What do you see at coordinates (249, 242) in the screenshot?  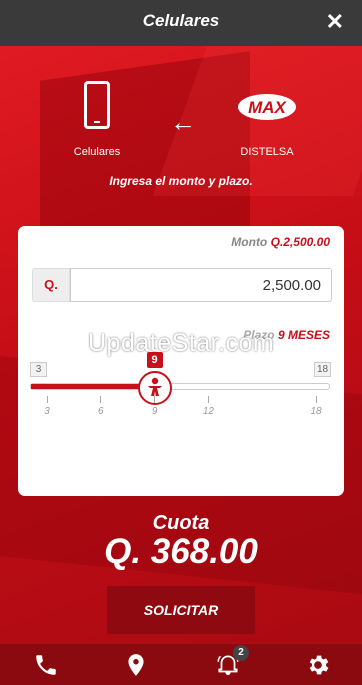 I see `monto-label: Monto` at bounding box center [249, 242].